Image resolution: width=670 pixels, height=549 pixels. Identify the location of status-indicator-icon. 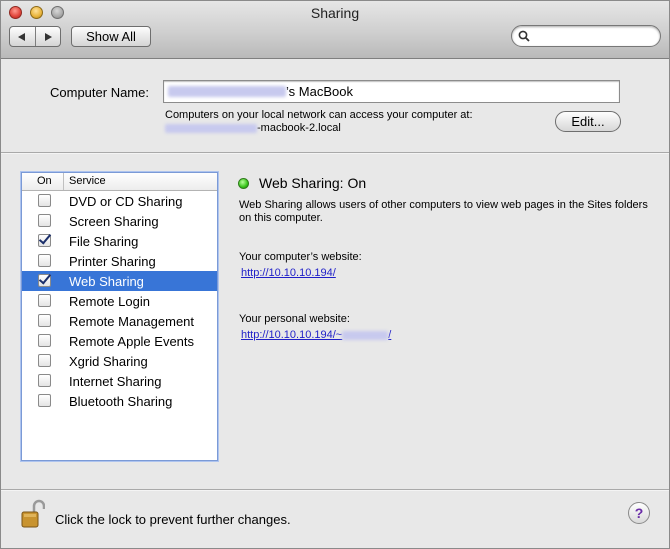
(243, 183).